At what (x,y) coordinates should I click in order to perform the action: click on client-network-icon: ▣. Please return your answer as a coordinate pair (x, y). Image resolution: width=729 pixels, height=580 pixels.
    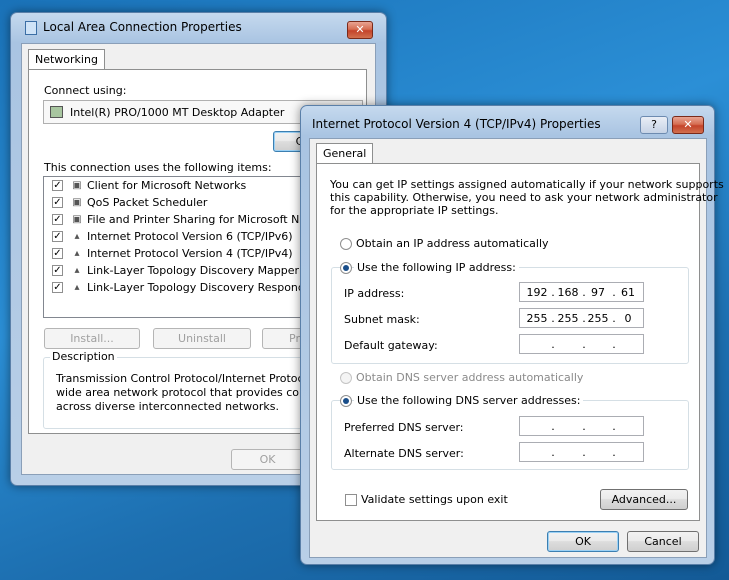
    Looking at the image, I should click on (77, 185).